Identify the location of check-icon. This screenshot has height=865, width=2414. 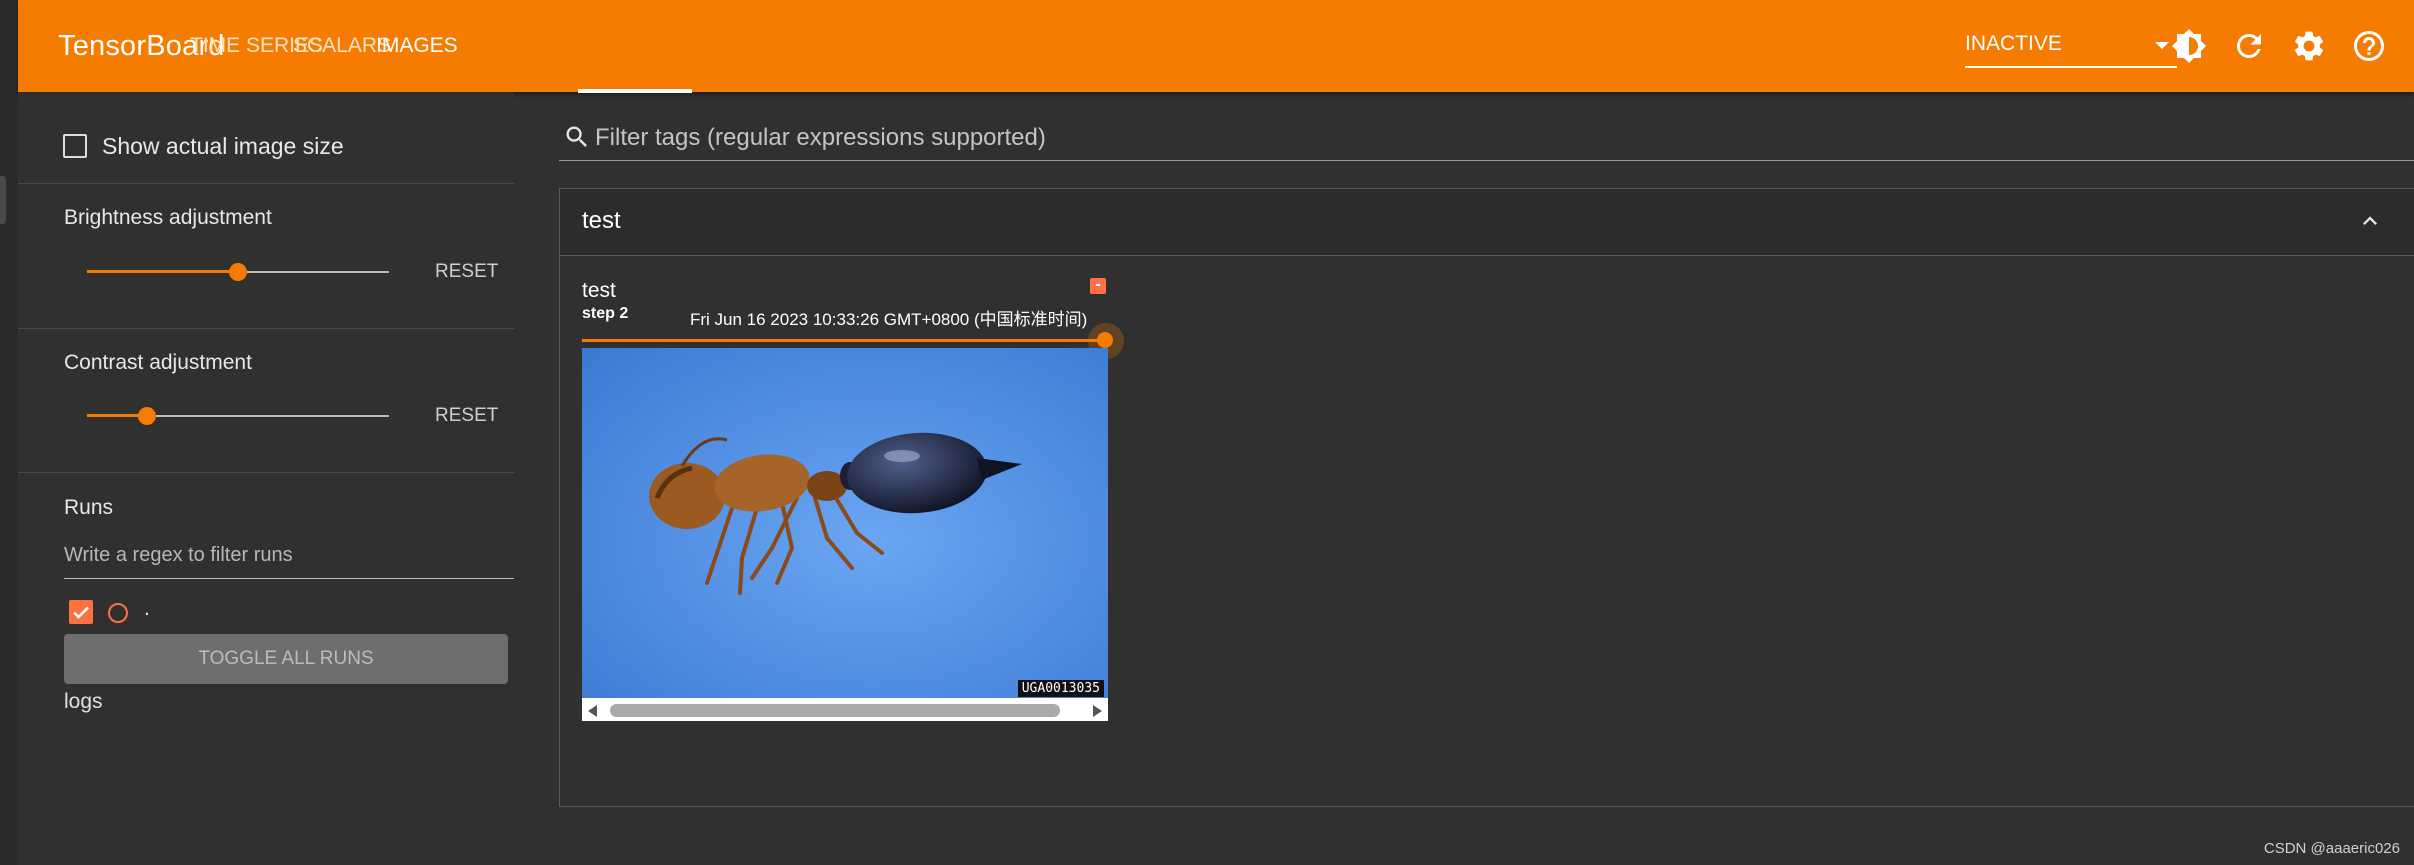
(81, 612).